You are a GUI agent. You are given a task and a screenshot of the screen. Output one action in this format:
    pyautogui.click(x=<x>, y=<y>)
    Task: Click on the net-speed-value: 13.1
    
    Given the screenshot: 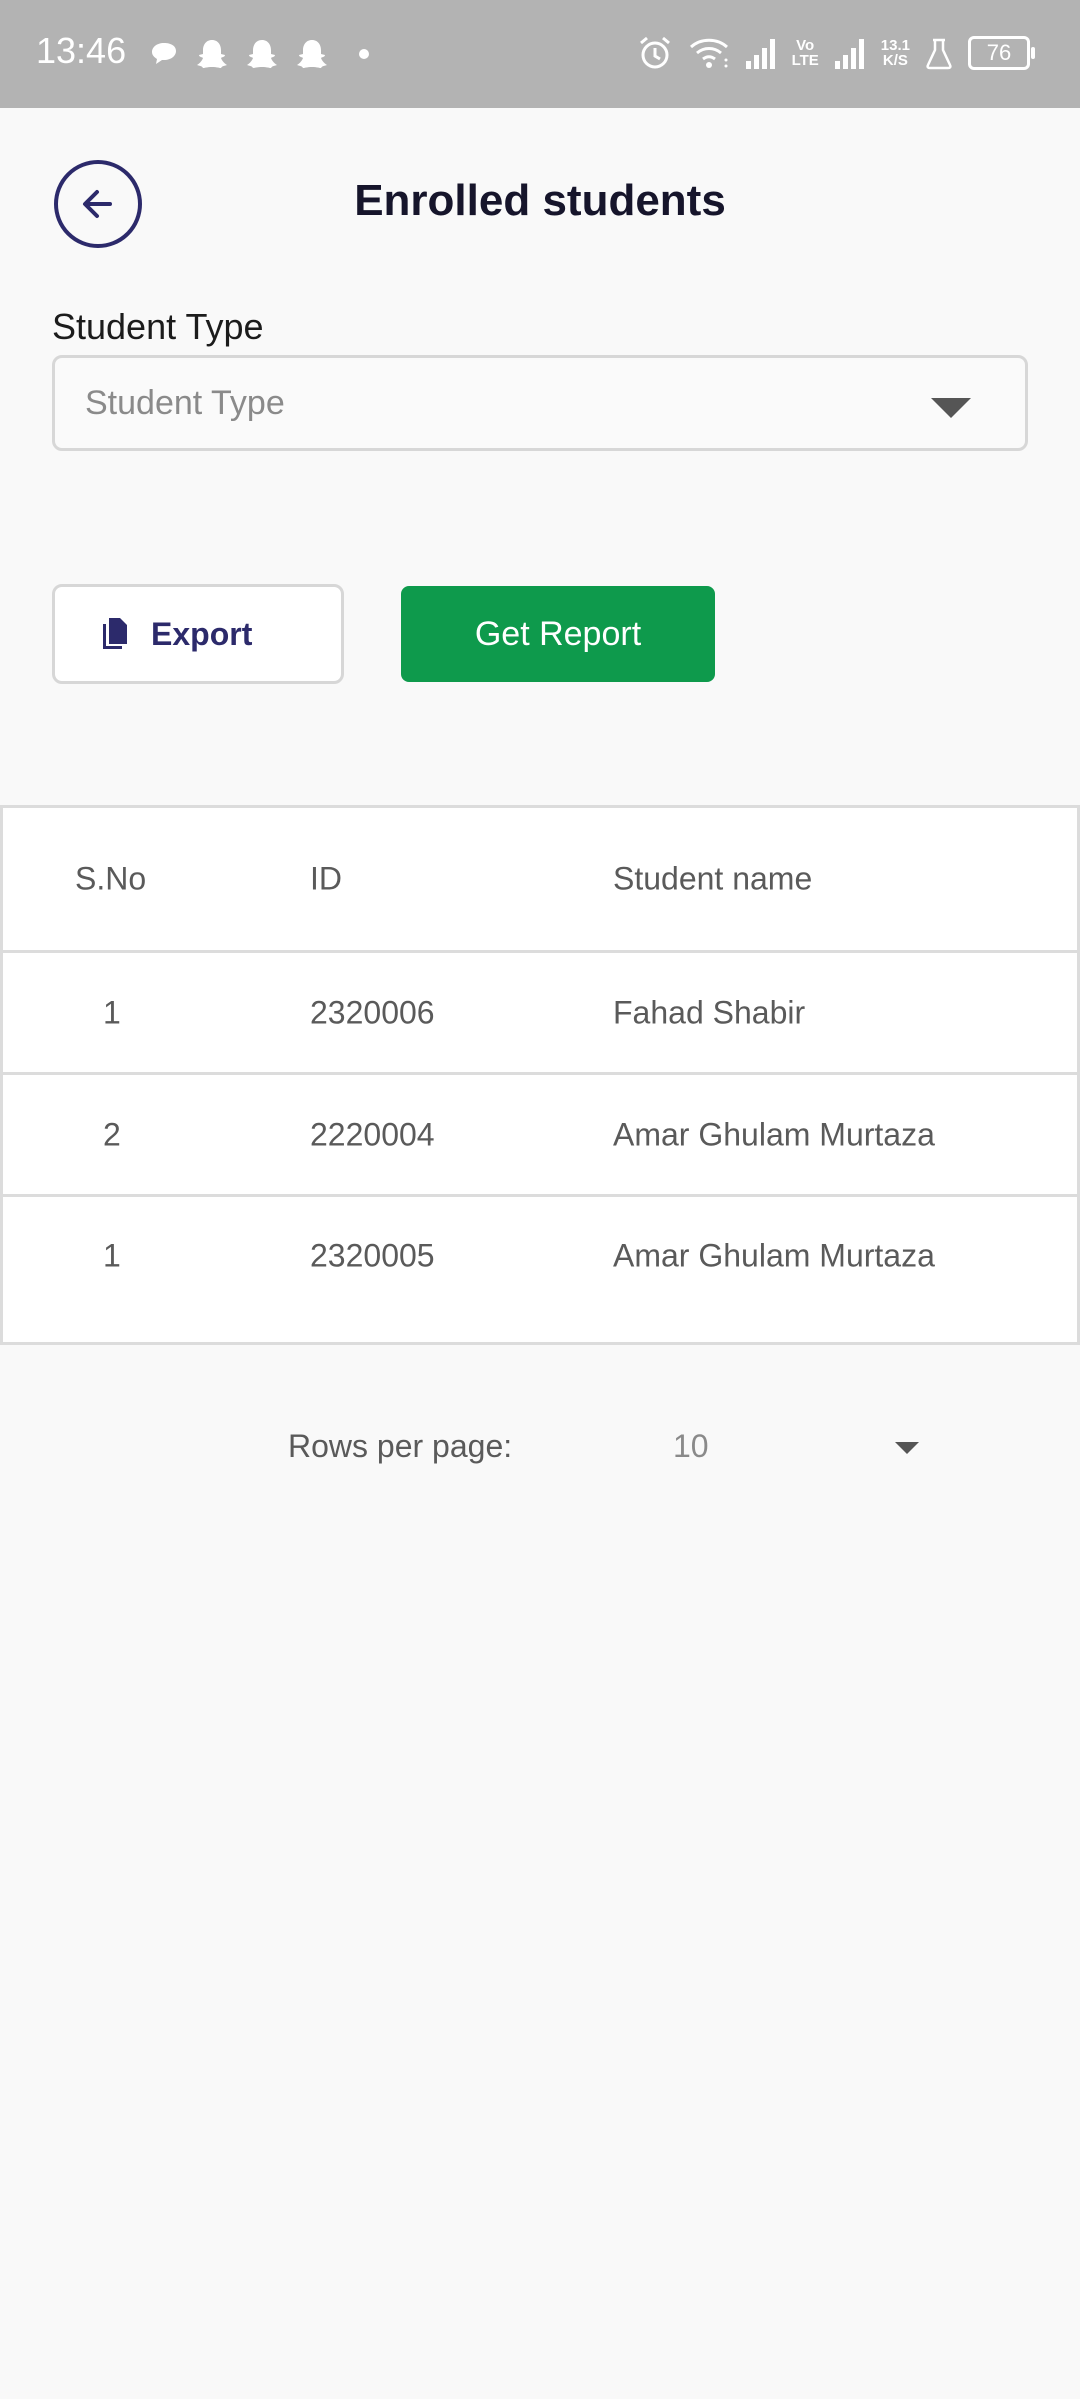 What is the action you would take?
    pyautogui.click(x=895, y=45)
    